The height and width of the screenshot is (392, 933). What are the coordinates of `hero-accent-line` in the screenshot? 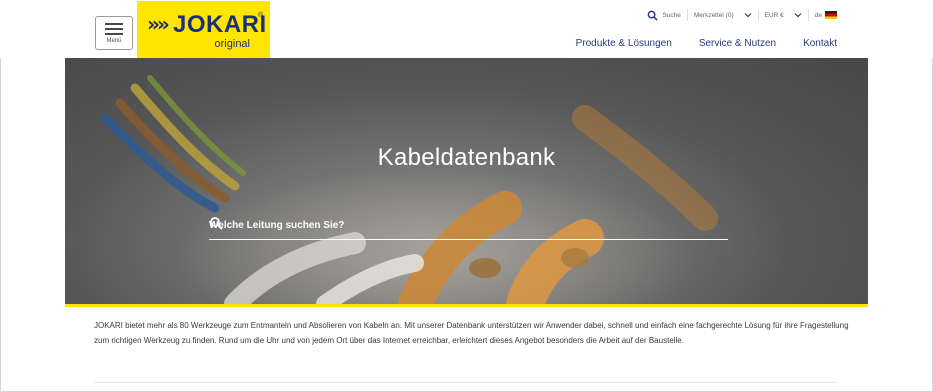 It's located at (466, 305).